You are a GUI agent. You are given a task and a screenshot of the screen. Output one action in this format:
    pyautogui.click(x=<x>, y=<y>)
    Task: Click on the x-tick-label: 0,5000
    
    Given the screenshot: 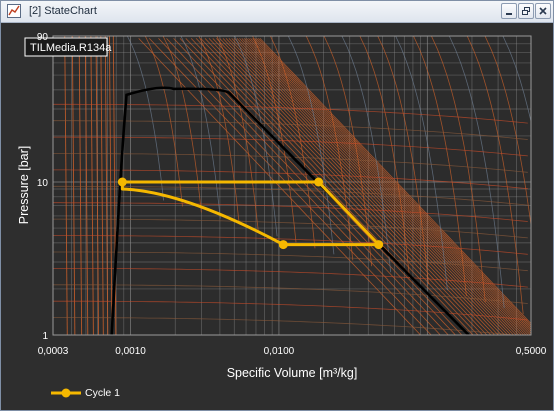 What is the action you would take?
    pyautogui.click(x=531, y=351)
    